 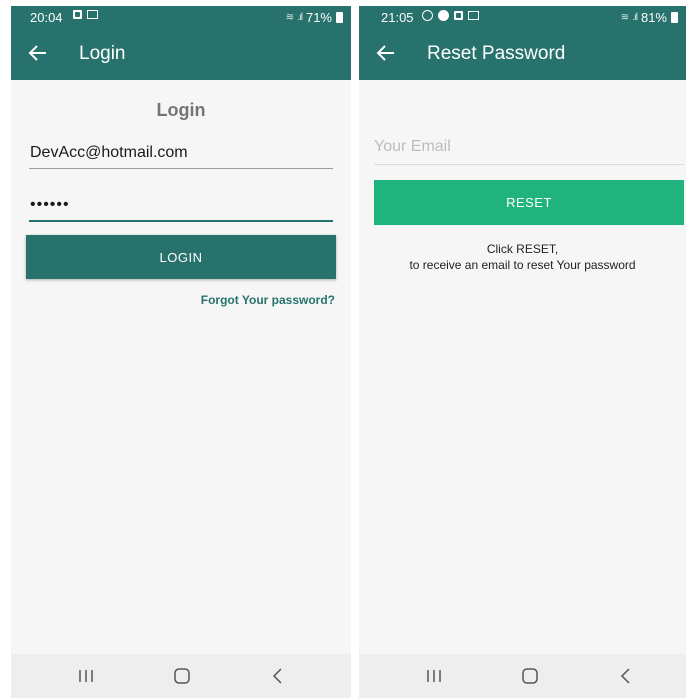 I want to click on messenger-icon, so click(x=443, y=15).